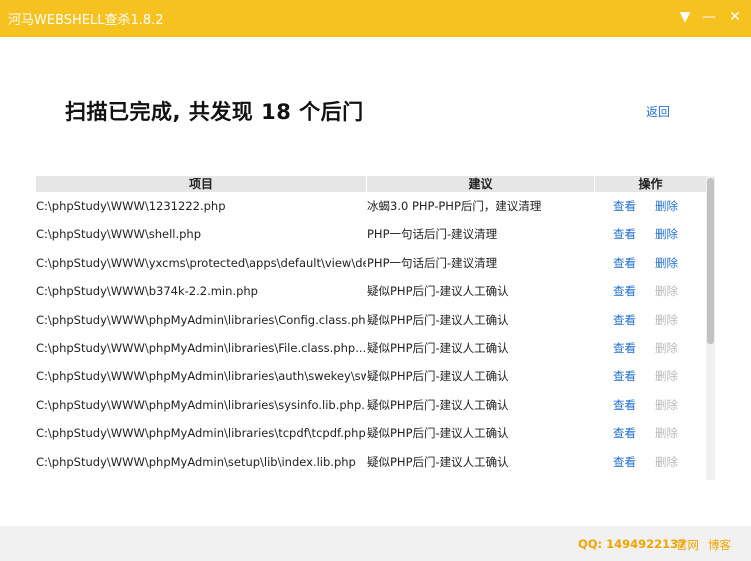  What do you see at coordinates (163, 112) in the screenshot?
I see `summary-prefix: 扫描已完成, 共发现` at bounding box center [163, 112].